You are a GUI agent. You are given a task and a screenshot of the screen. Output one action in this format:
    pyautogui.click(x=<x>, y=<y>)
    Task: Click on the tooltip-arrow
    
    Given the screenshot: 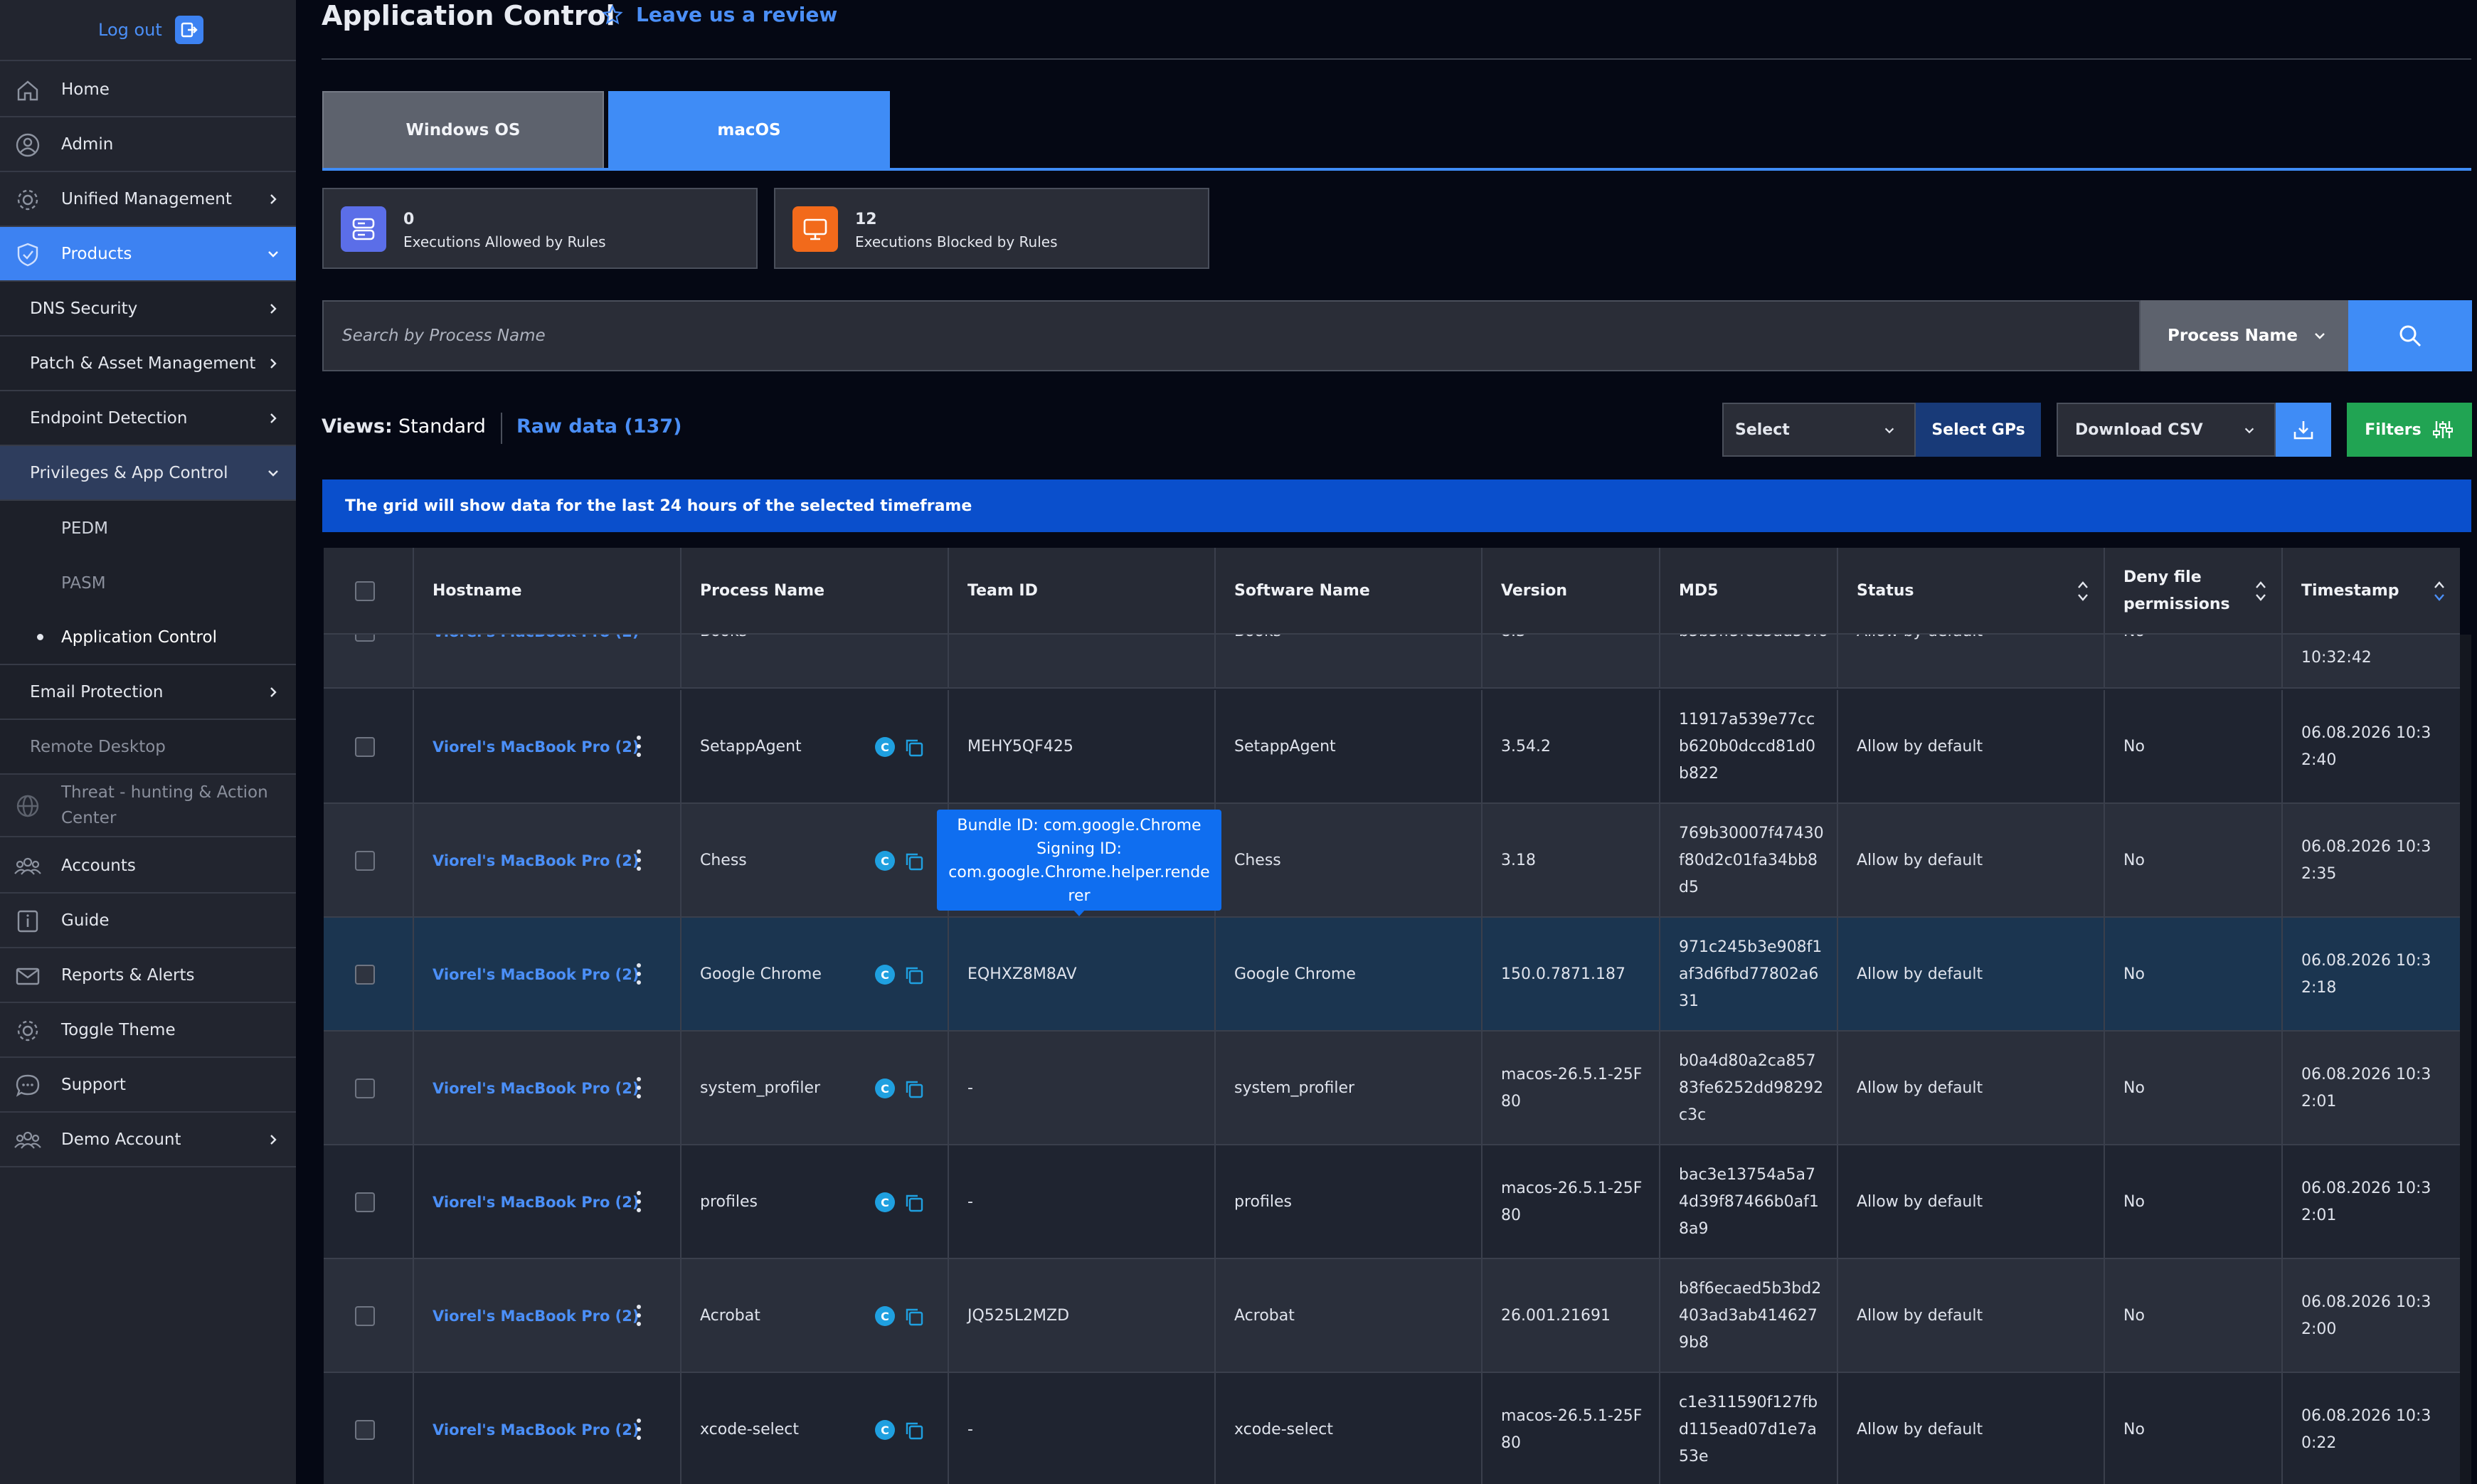 What is the action you would take?
    pyautogui.click(x=1079, y=912)
    